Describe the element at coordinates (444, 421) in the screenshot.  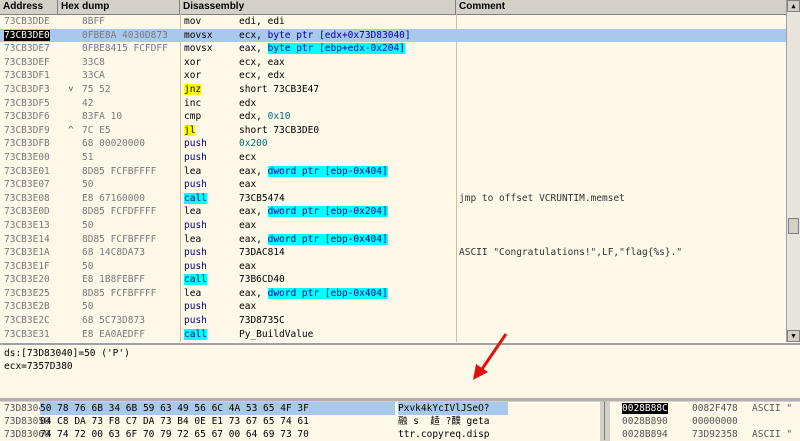
I see `dump-text: 融 s 趏 ?醭 geta` at that location.